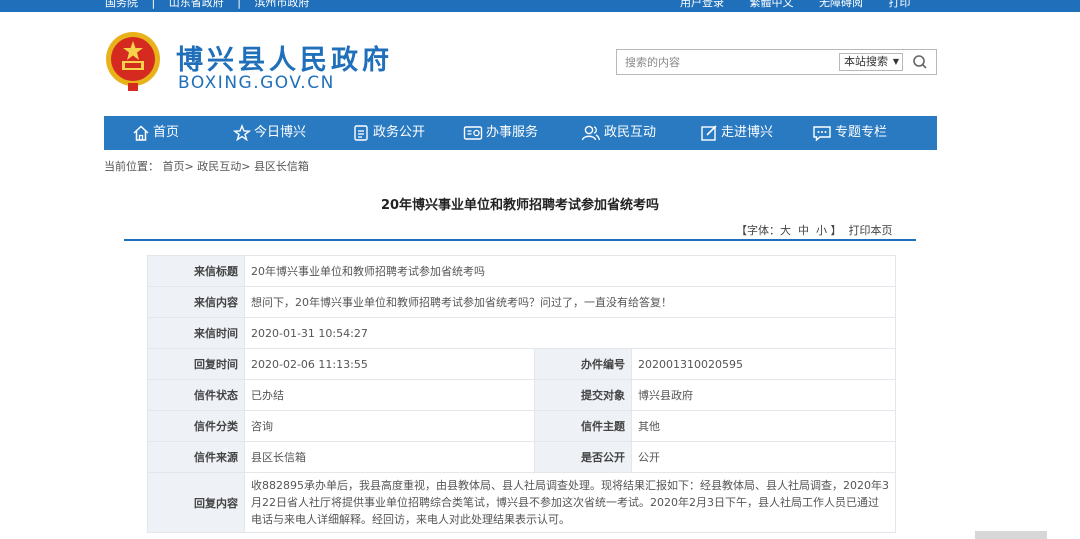 The height and width of the screenshot is (539, 1080). Describe the element at coordinates (389, 457) in the screenshot. I see `letter-source: 县区长信箱` at that location.